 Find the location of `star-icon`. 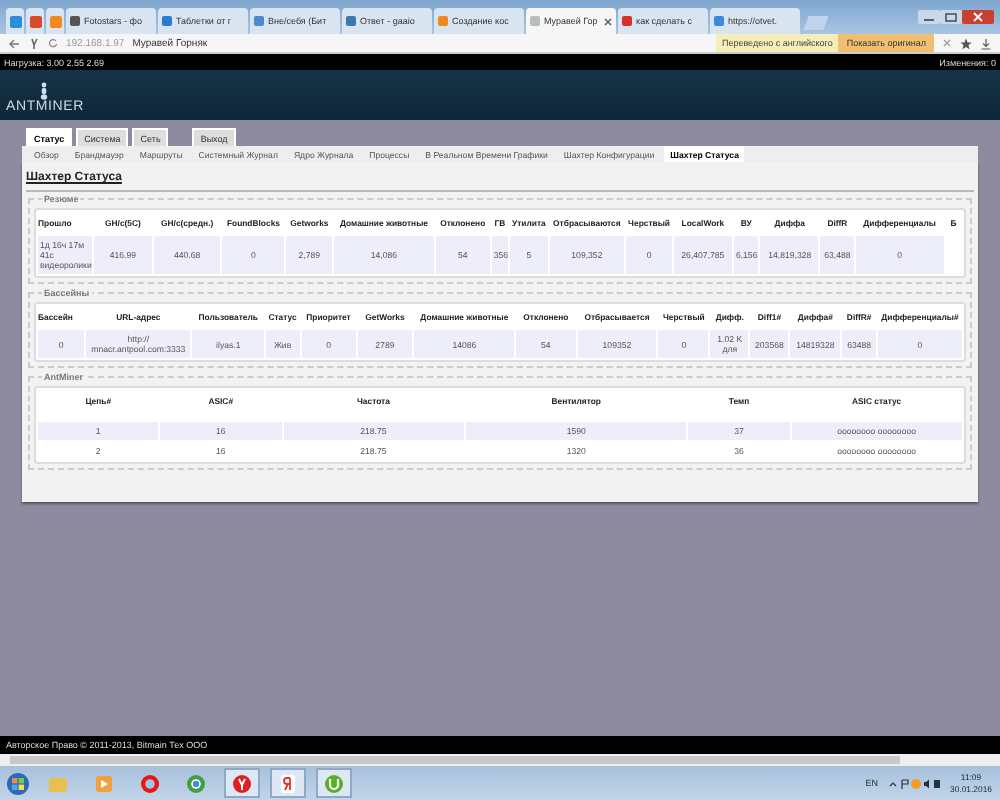

star-icon is located at coordinates (966, 43).